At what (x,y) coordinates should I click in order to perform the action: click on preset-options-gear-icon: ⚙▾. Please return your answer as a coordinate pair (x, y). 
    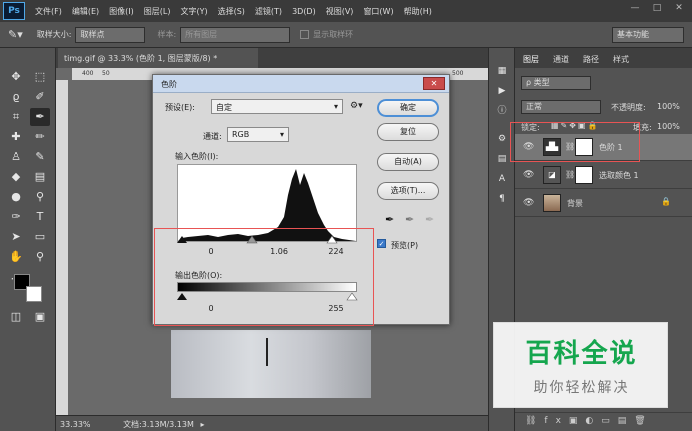
    Looking at the image, I should click on (356, 106).